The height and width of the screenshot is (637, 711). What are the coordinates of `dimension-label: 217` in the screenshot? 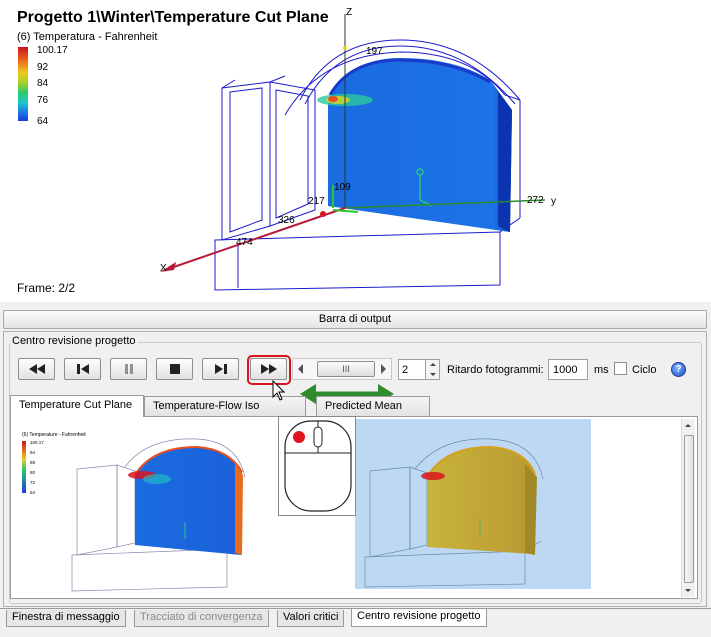 It's located at (316, 201).